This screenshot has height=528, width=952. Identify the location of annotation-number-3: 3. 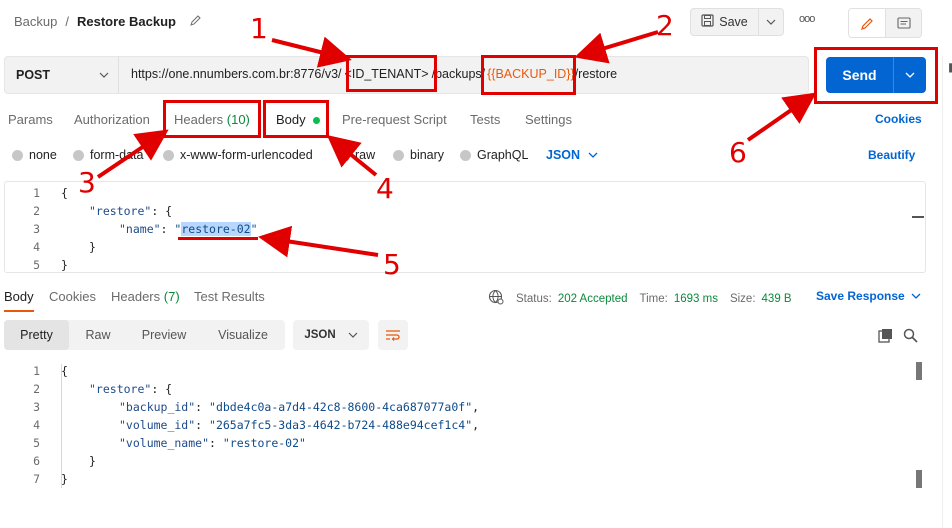
(87, 182).